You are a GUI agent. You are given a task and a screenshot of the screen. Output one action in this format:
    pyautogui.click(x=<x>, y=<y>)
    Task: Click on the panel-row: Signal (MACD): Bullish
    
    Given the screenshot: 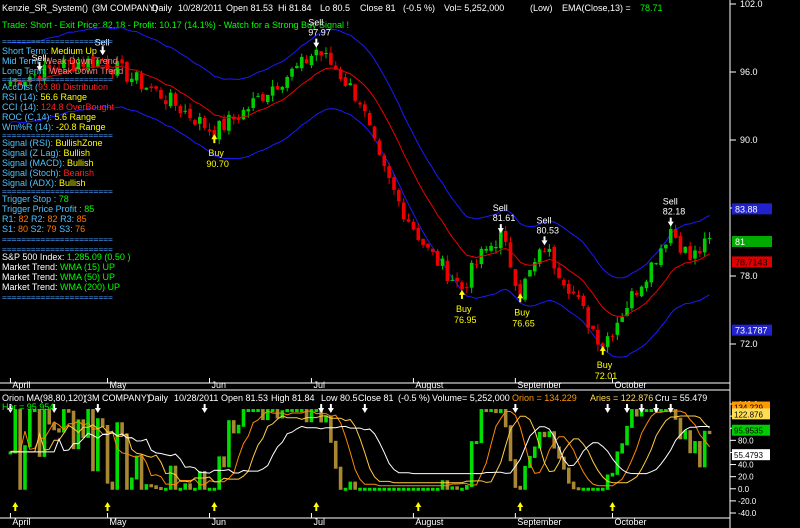 What is the action you would take?
    pyautogui.click(x=48, y=163)
    